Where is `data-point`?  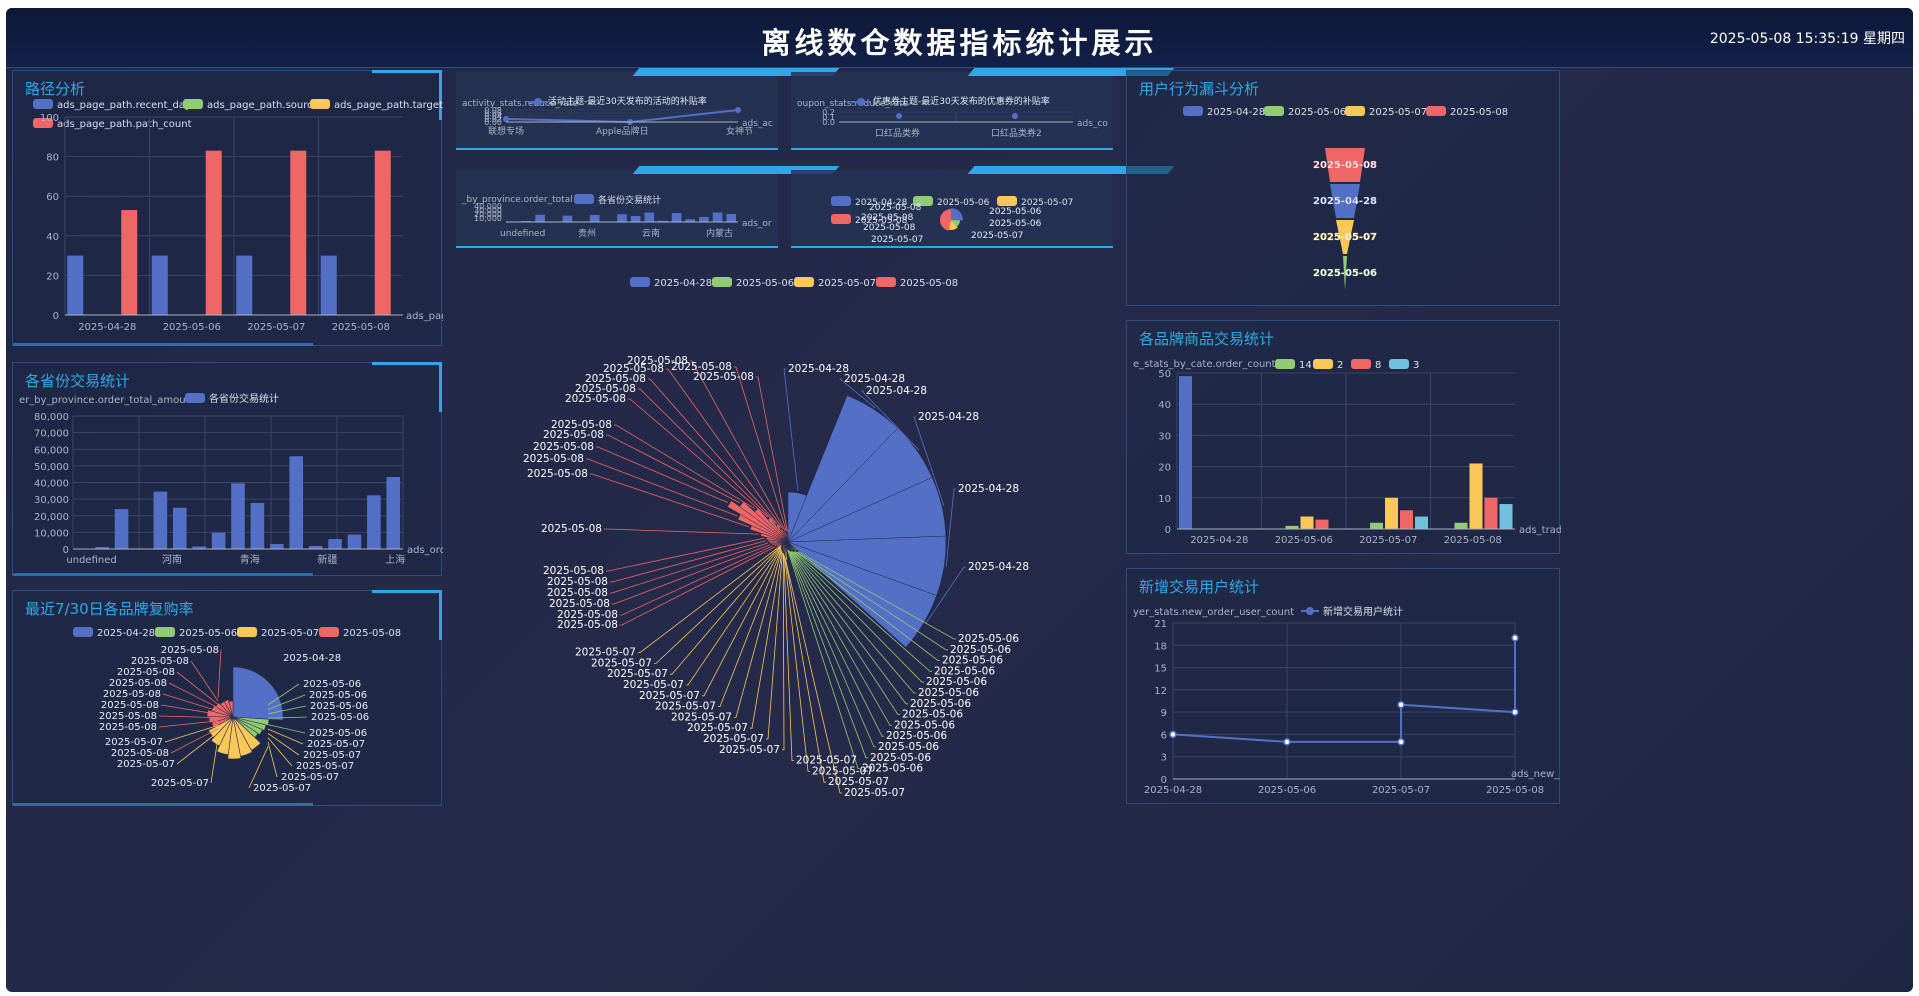
data-point is located at coordinates (1287, 742).